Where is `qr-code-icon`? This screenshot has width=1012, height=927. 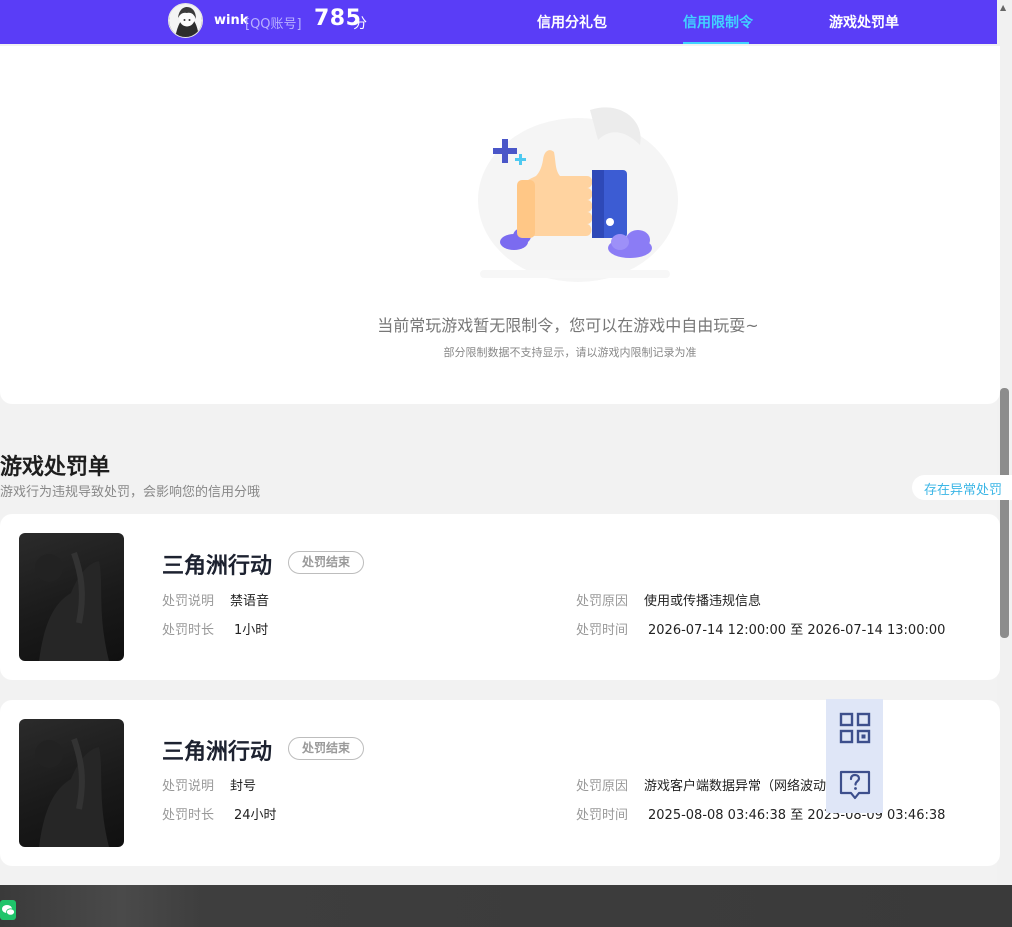
qr-code-icon is located at coordinates (854, 727).